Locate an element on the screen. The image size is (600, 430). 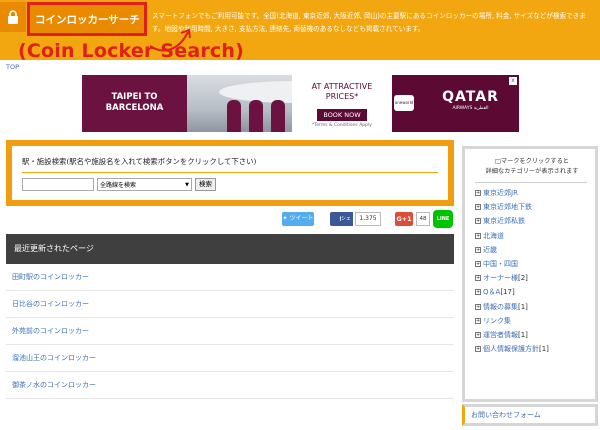
ad-brand-name: QATAR is located at coordinates (470, 97).